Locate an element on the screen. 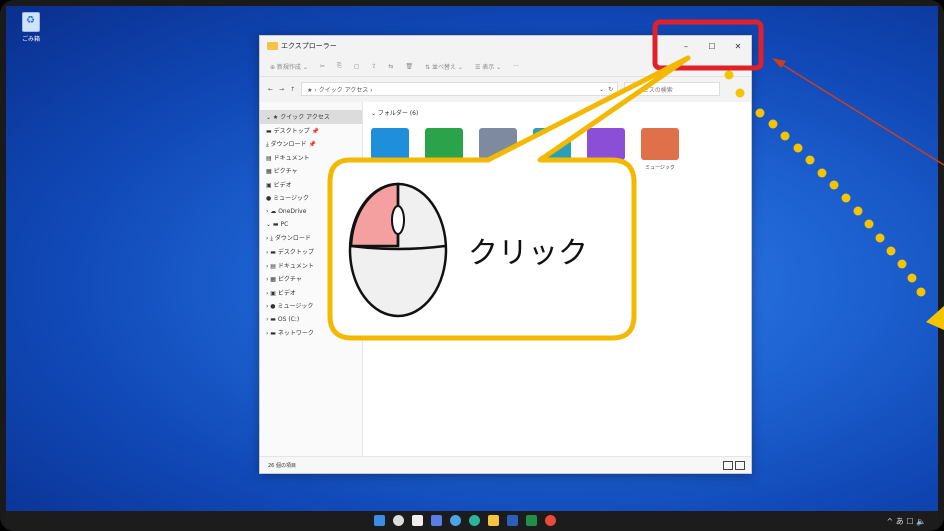 Image resolution: width=944 pixels, height=531 pixels. taskbar: ^ あ ☐ 🔈 is located at coordinates (472, 521).